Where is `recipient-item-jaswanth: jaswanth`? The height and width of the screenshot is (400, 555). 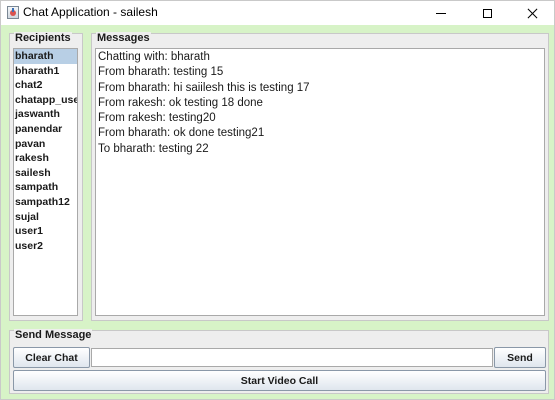 recipient-item-jaswanth: jaswanth is located at coordinates (45, 114).